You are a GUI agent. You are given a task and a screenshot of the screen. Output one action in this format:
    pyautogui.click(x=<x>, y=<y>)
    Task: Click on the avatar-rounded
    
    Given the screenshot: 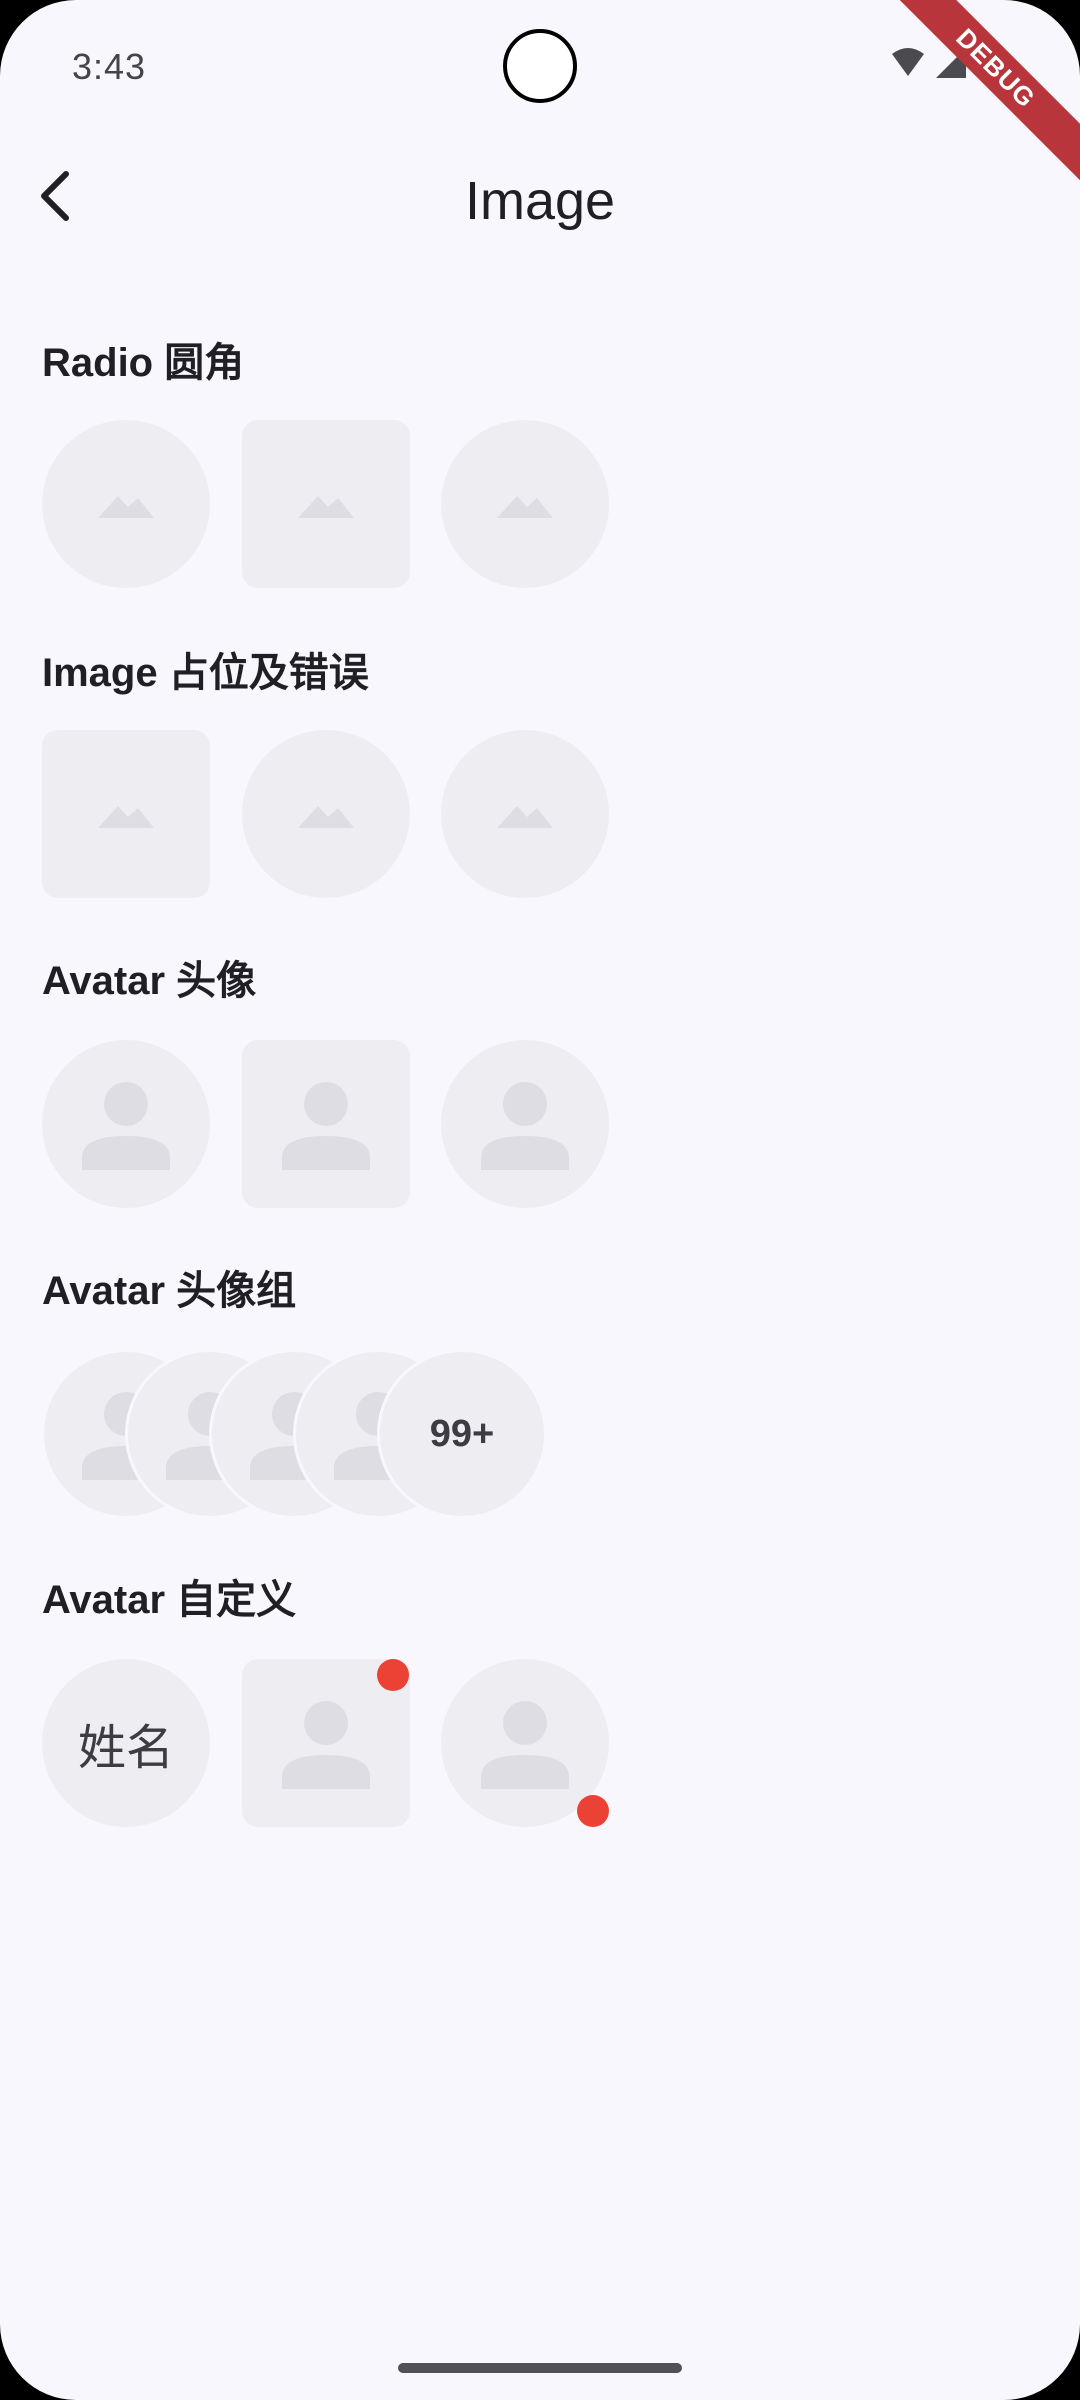 What is the action you would take?
    pyautogui.click(x=326, y=1124)
    